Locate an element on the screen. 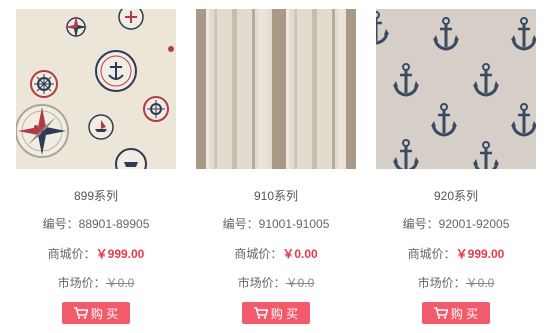  anchor-pattern-icon is located at coordinates (456, 89).